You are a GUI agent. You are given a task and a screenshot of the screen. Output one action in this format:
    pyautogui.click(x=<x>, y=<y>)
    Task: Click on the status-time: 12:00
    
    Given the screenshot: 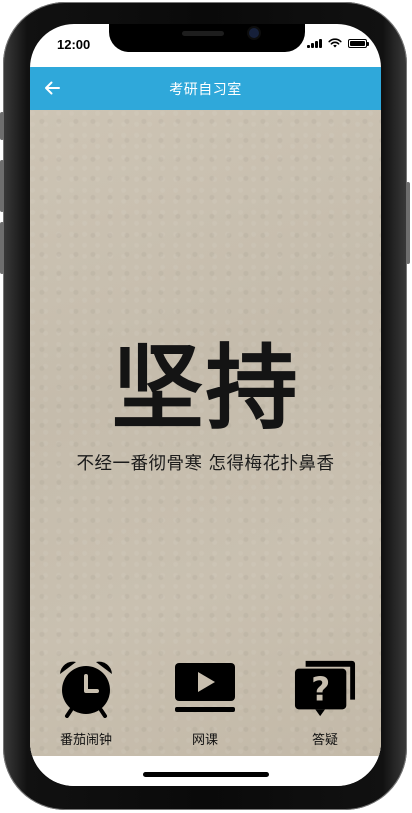 What is the action you would take?
    pyautogui.click(x=74, y=44)
    